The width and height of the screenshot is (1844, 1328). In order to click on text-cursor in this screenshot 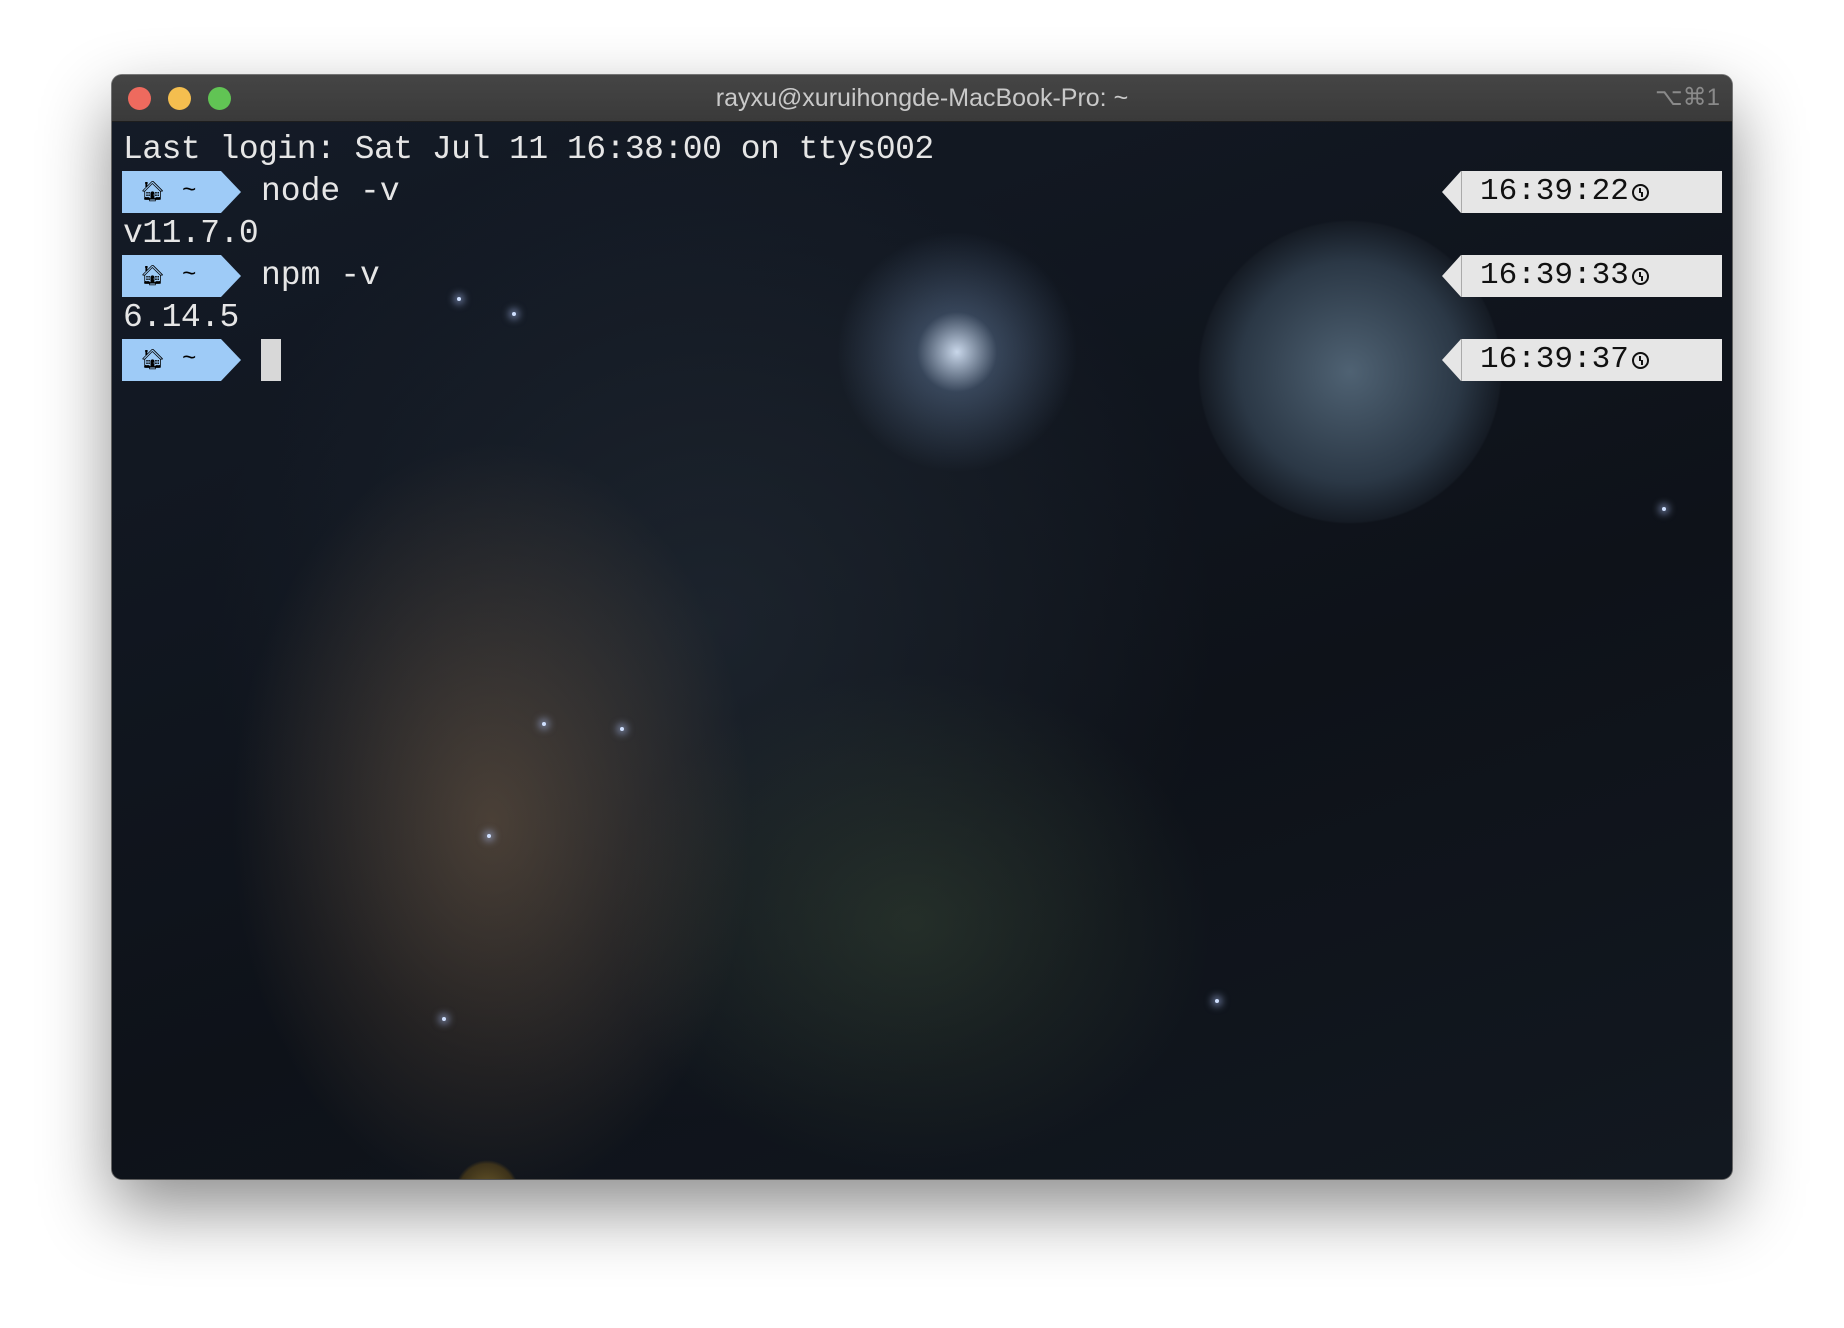, I will do `click(271, 360)`.